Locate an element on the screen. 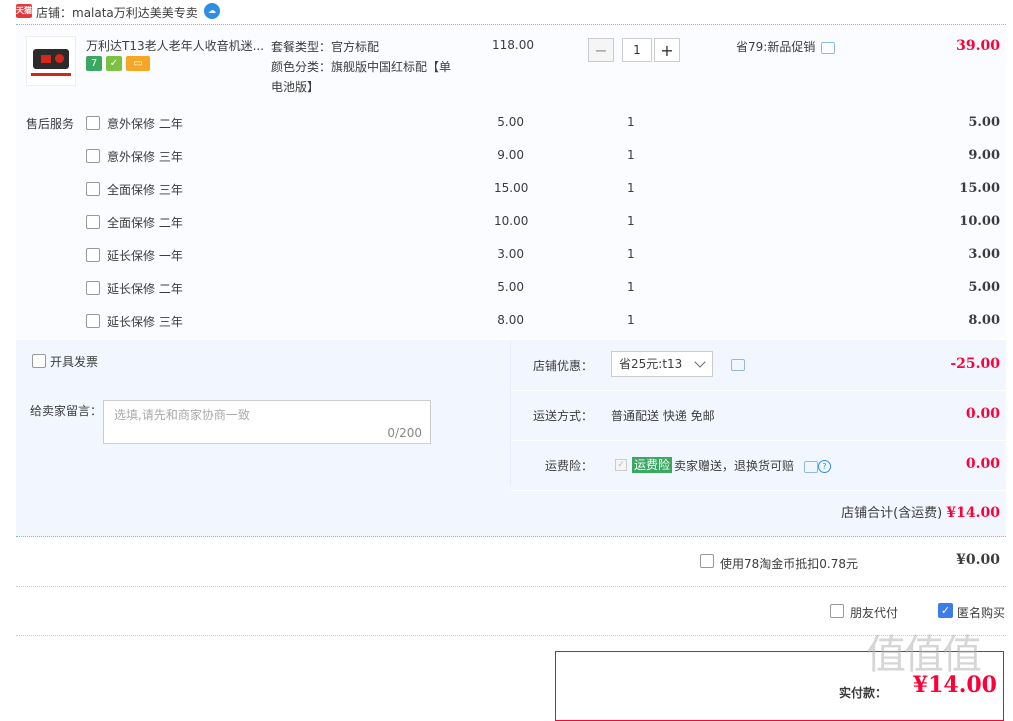 This screenshot has height=721, width=1013. invoice-checkbox is located at coordinates (39, 361).